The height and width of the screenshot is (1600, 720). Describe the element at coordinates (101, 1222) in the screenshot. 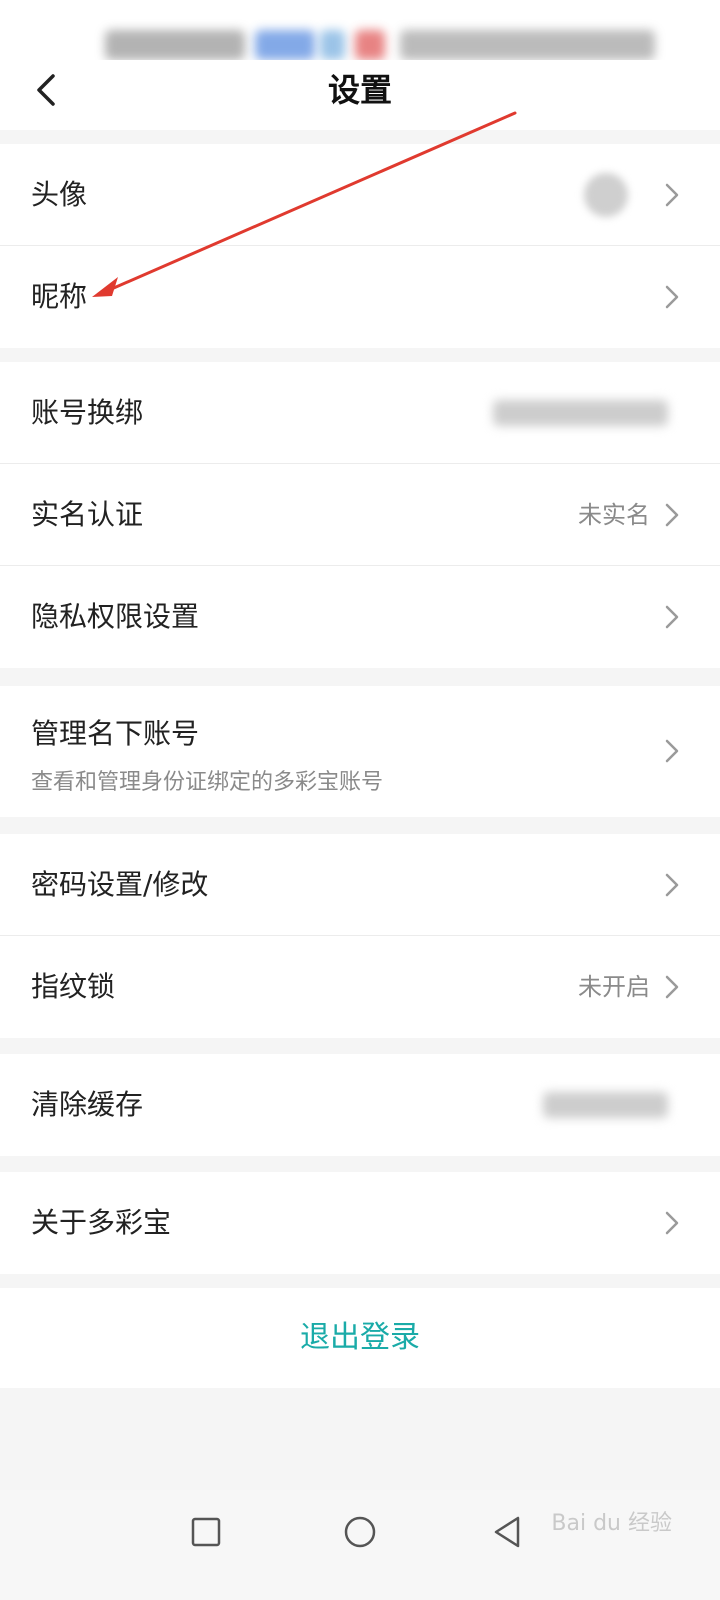

I see `row-label: 关于多彩宝` at that location.